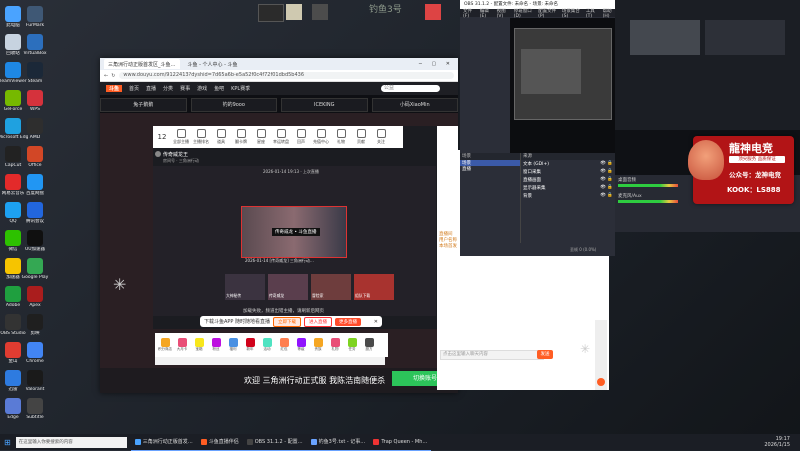 The image size is (800, 451). I want to click on obs-menu-item: 场景集合(S), so click(571, 13).